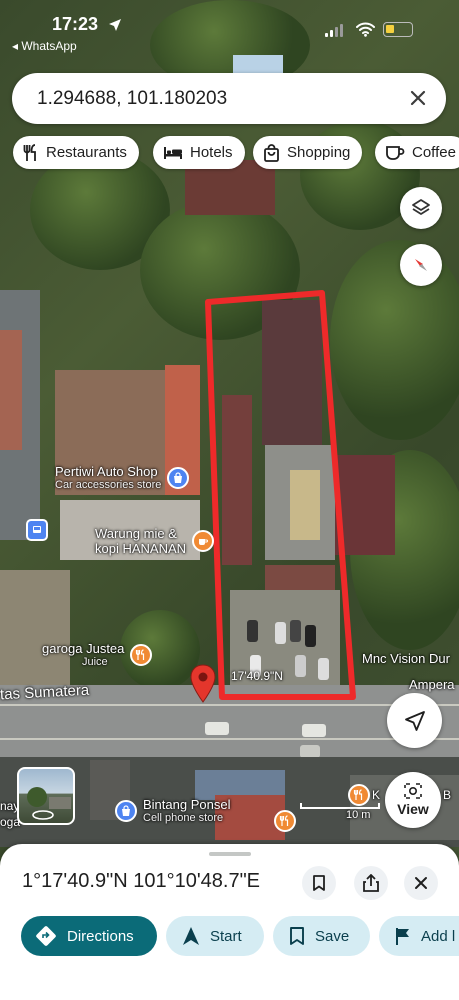 The width and height of the screenshot is (459, 1000). I want to click on chip-label: Coffee, so click(434, 152).